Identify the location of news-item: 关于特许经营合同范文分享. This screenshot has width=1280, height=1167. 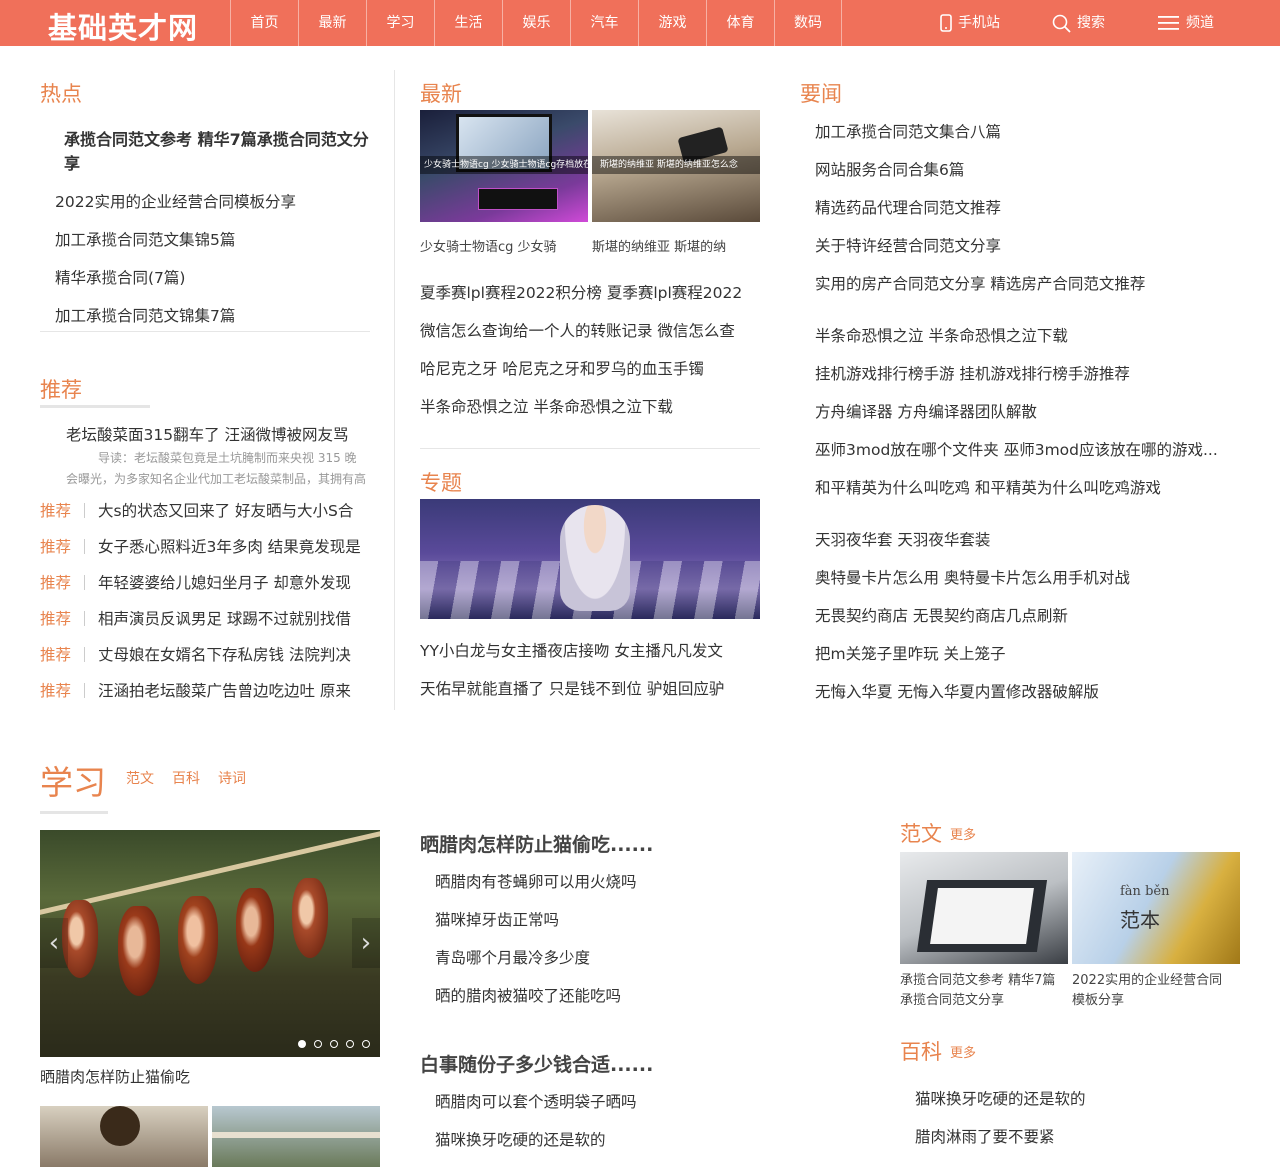
(1025, 245).